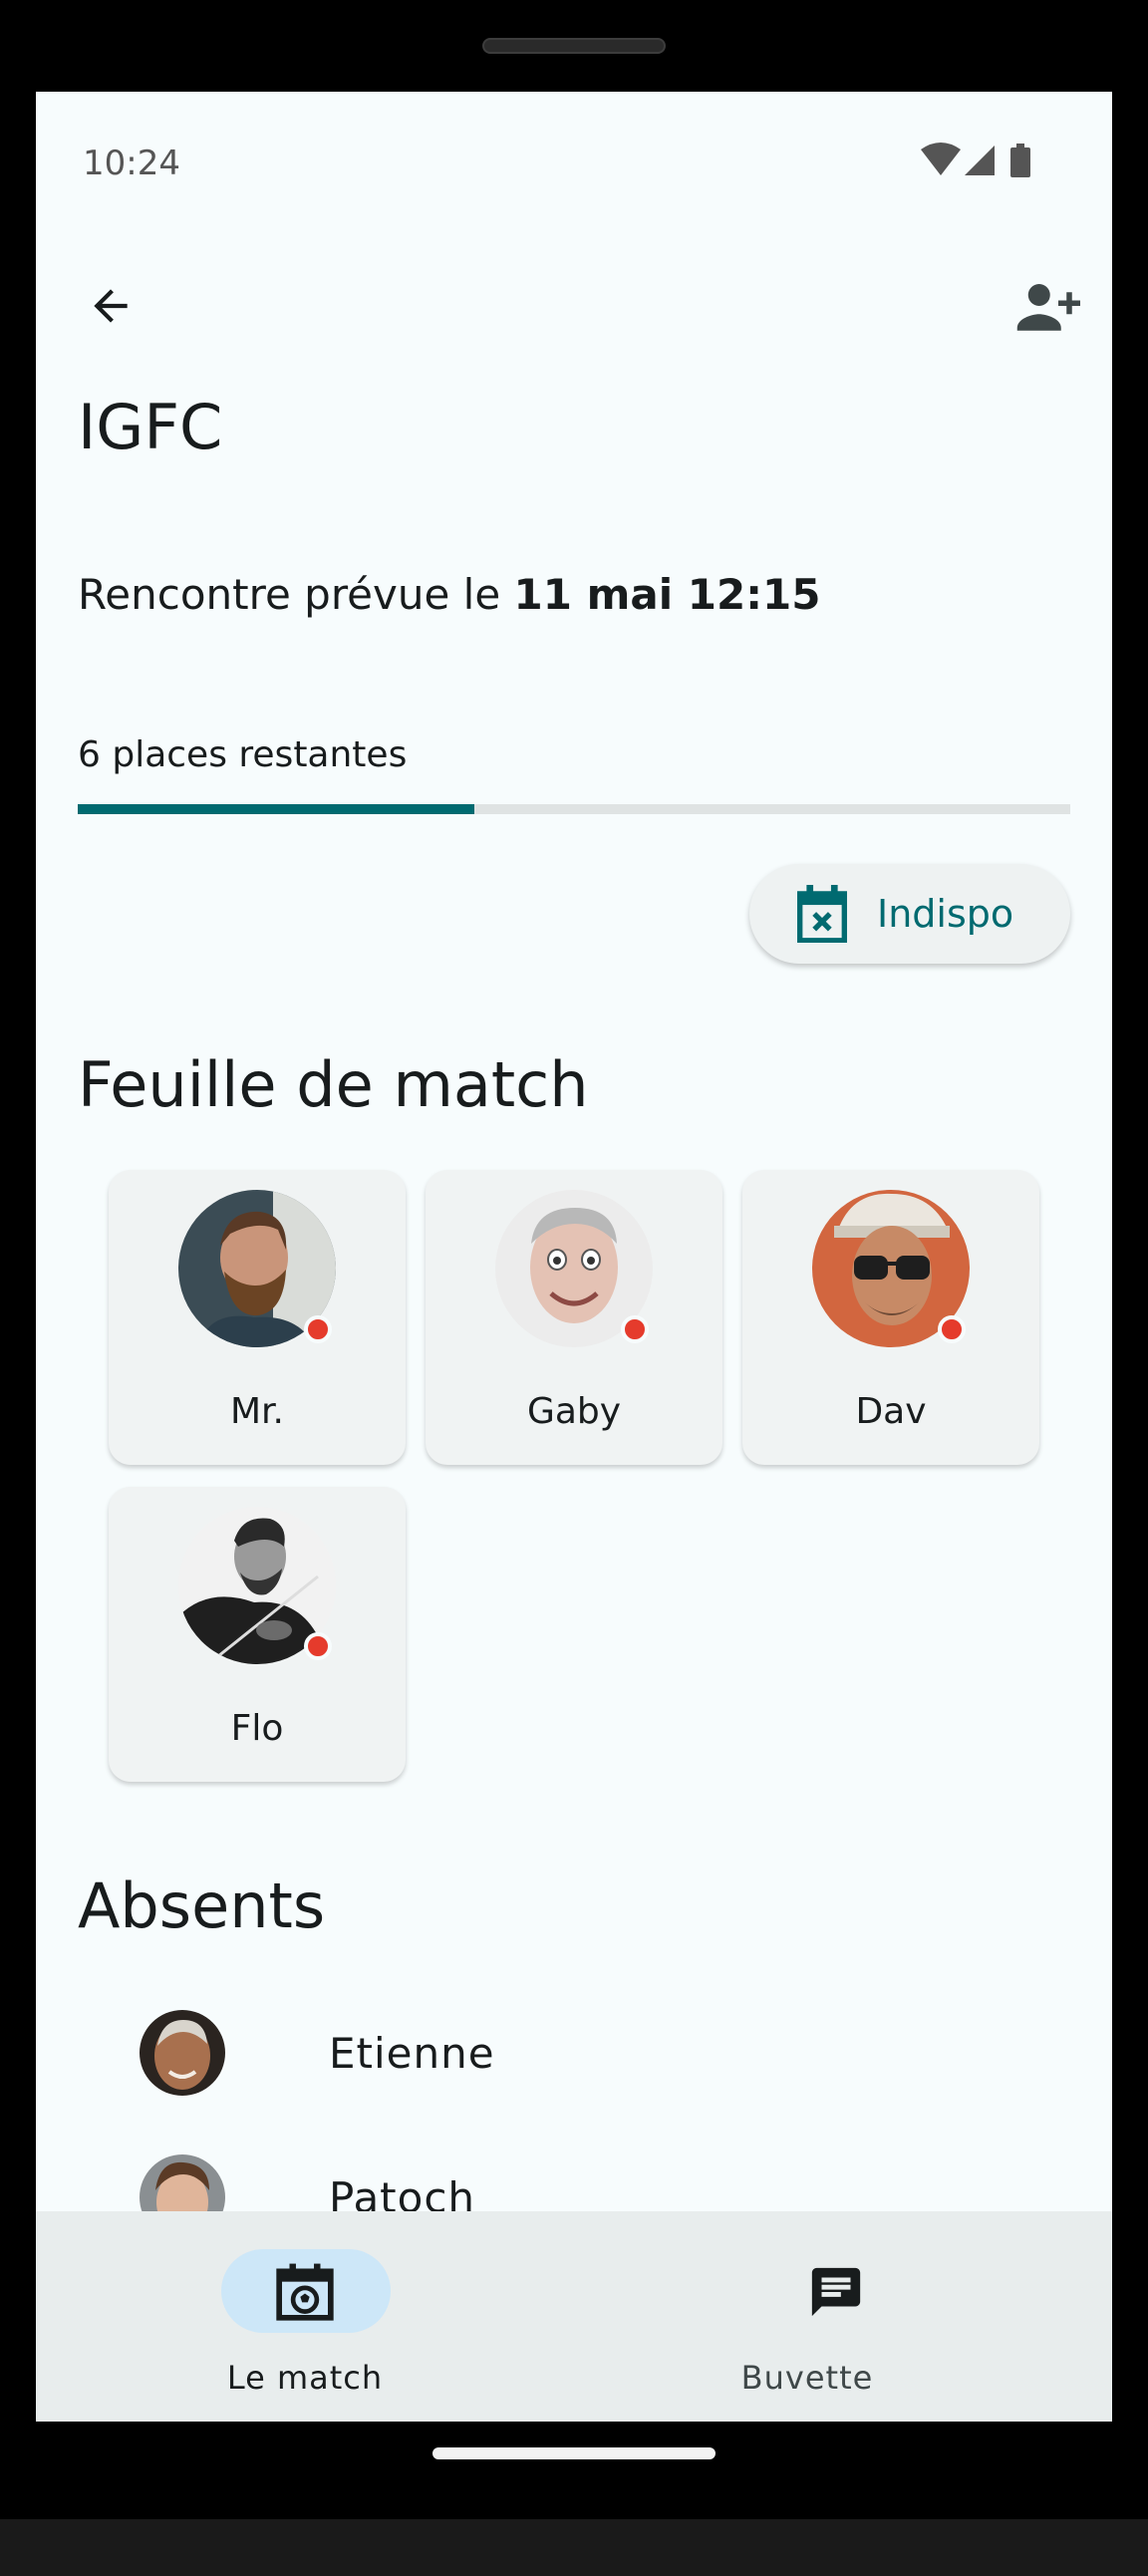 The width and height of the screenshot is (1148, 2576). What do you see at coordinates (257, 1728) in the screenshot?
I see `player-name: Flo` at bounding box center [257, 1728].